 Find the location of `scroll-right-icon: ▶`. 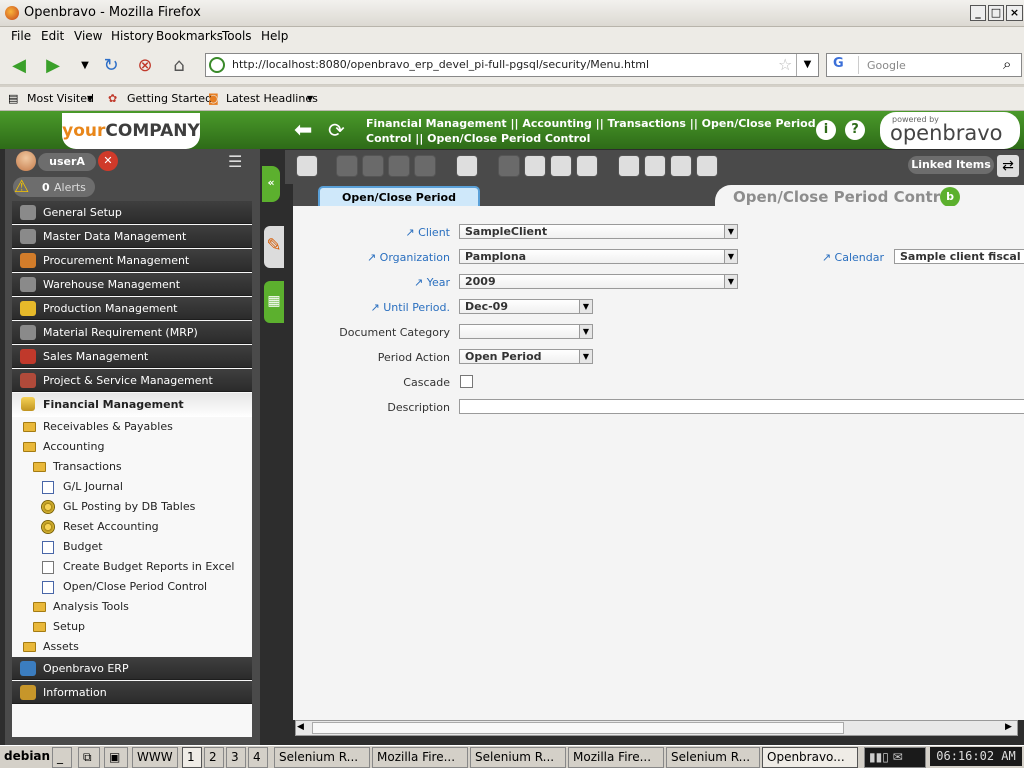

scroll-right-icon: ▶ is located at coordinates (1008, 727).